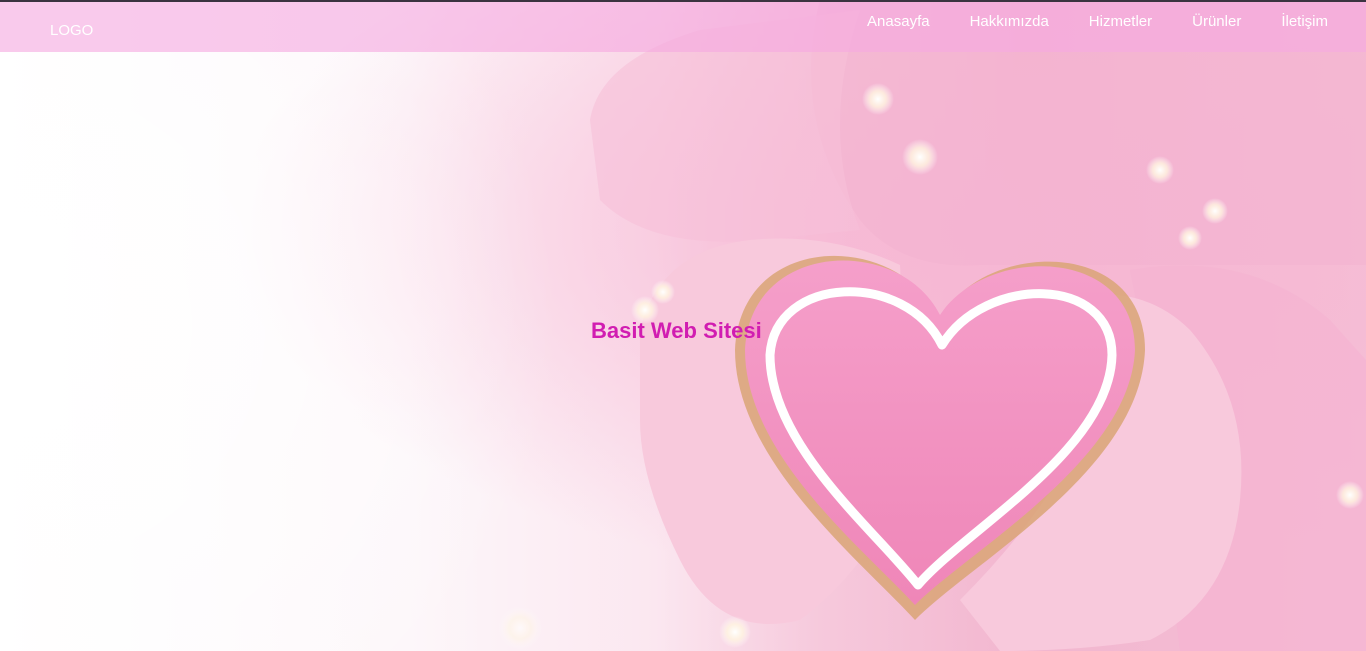 Image resolution: width=1366 pixels, height=651 pixels. I want to click on nav-item-hakkimizda: Hakkımızda, so click(1009, 22).